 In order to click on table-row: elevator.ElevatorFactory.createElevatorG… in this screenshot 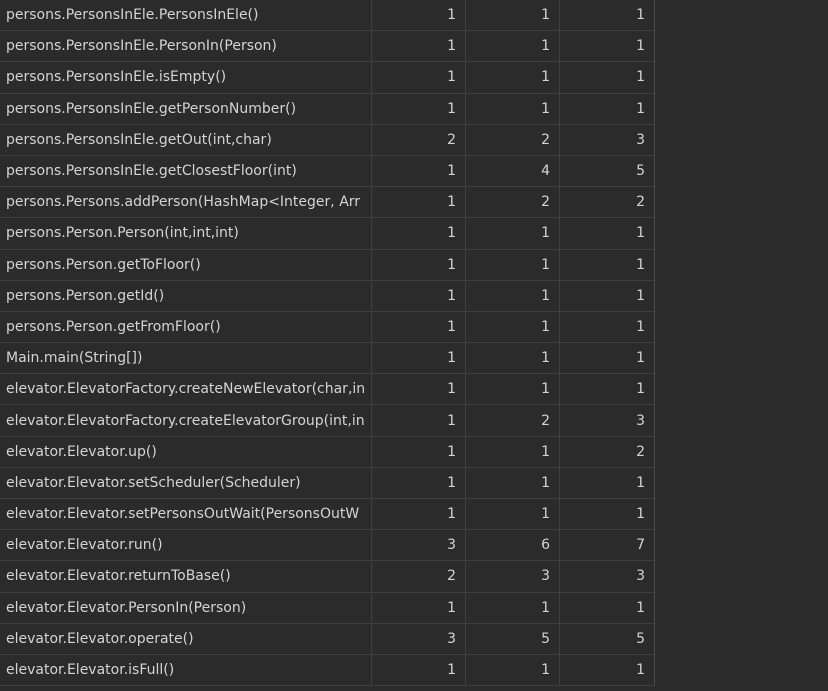, I will do `click(327, 421)`.